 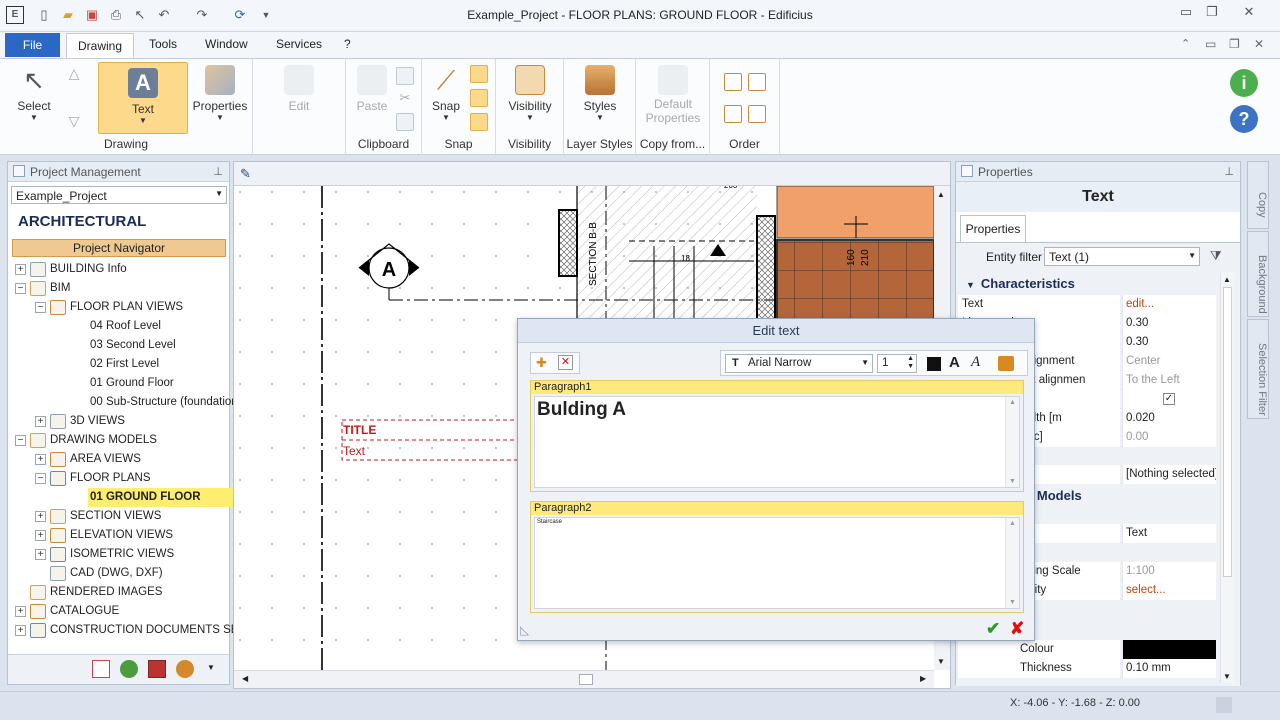 What do you see at coordinates (118, 345) in the screenshot?
I see `tree-item: 03 Second Level` at bounding box center [118, 345].